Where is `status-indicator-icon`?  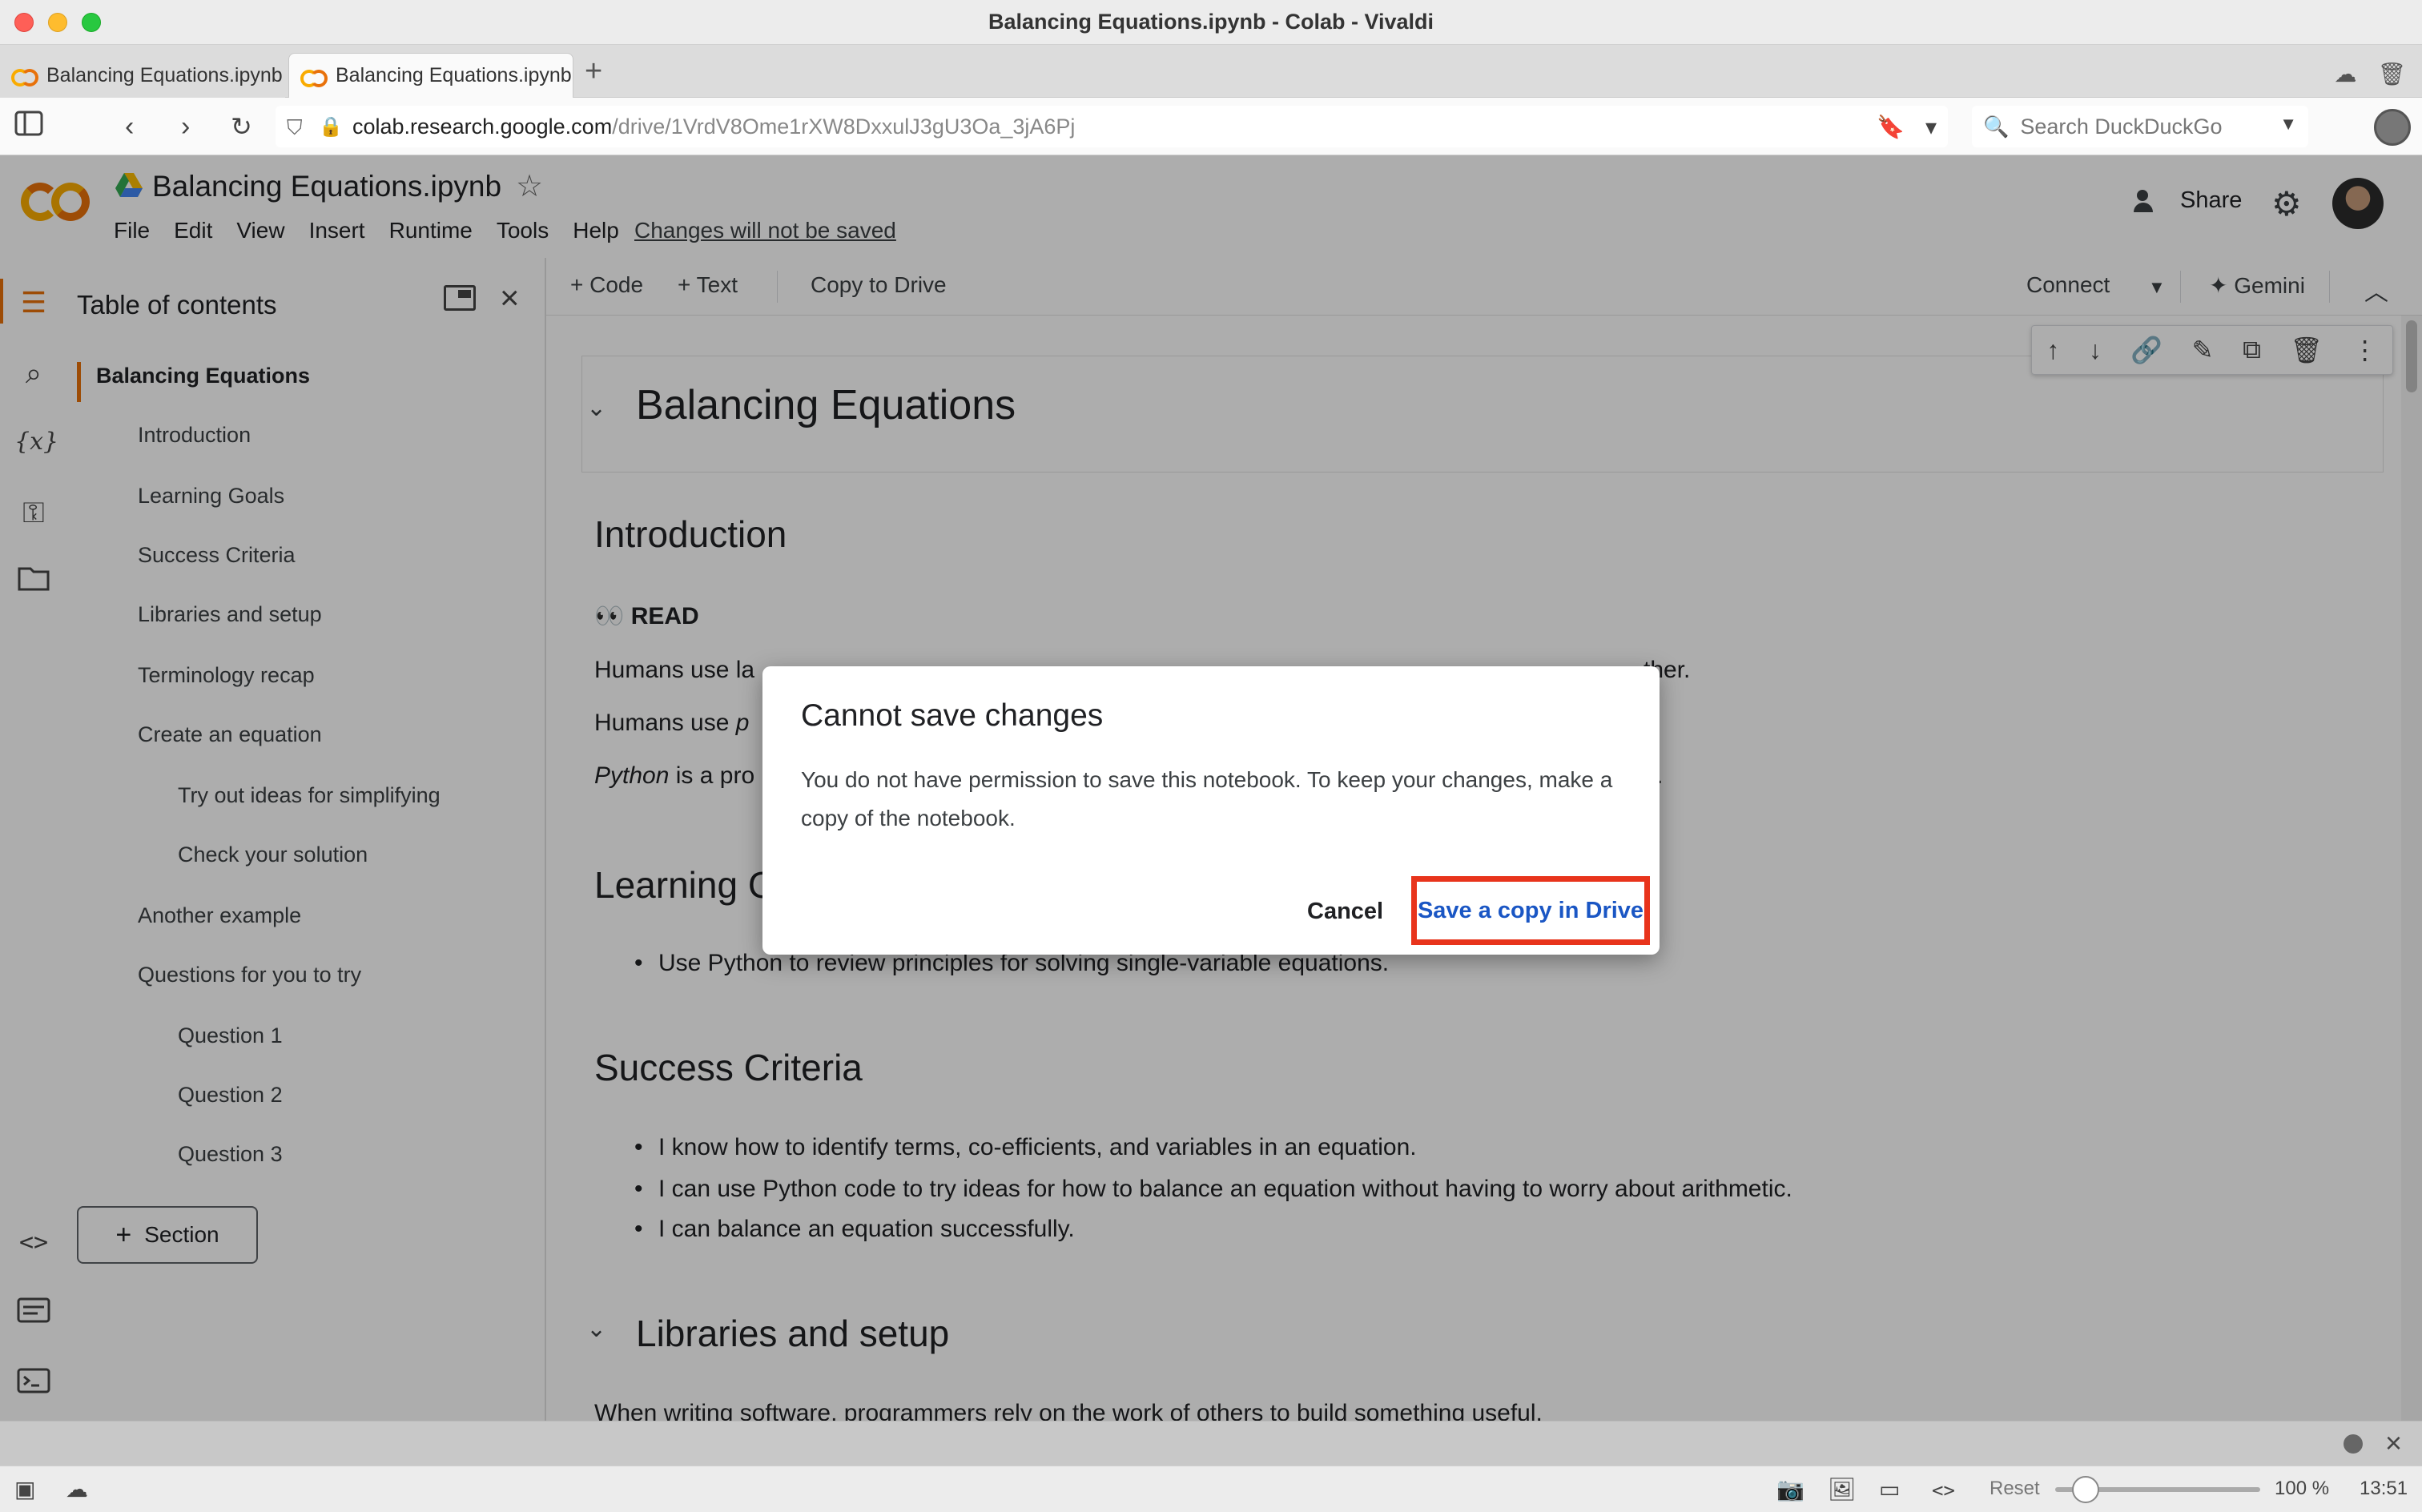 status-indicator-icon is located at coordinates (2353, 1444).